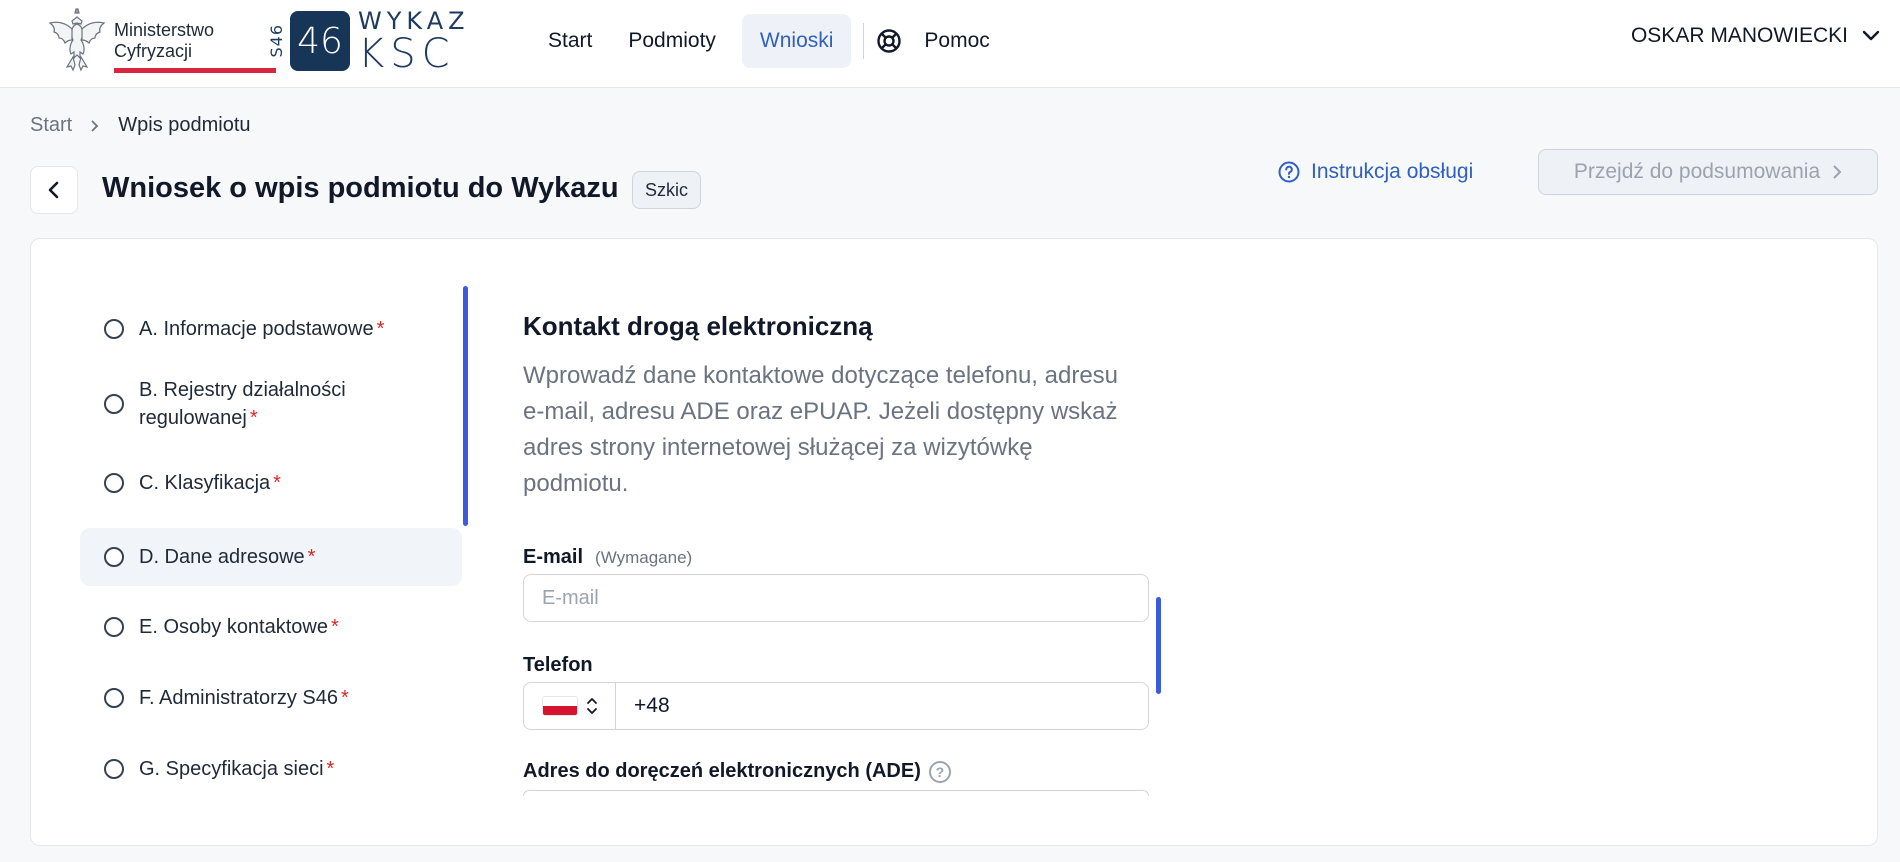  I want to click on back-button, so click(54, 190).